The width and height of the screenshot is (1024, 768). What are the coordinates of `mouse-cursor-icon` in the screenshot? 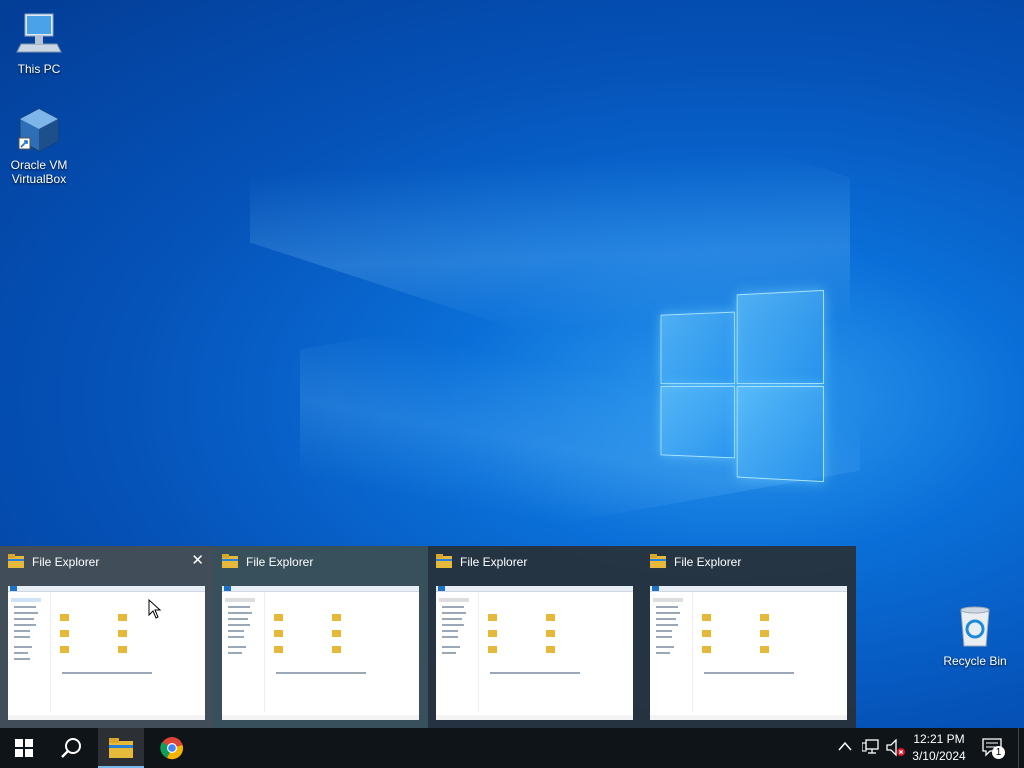 It's located at (155, 609).